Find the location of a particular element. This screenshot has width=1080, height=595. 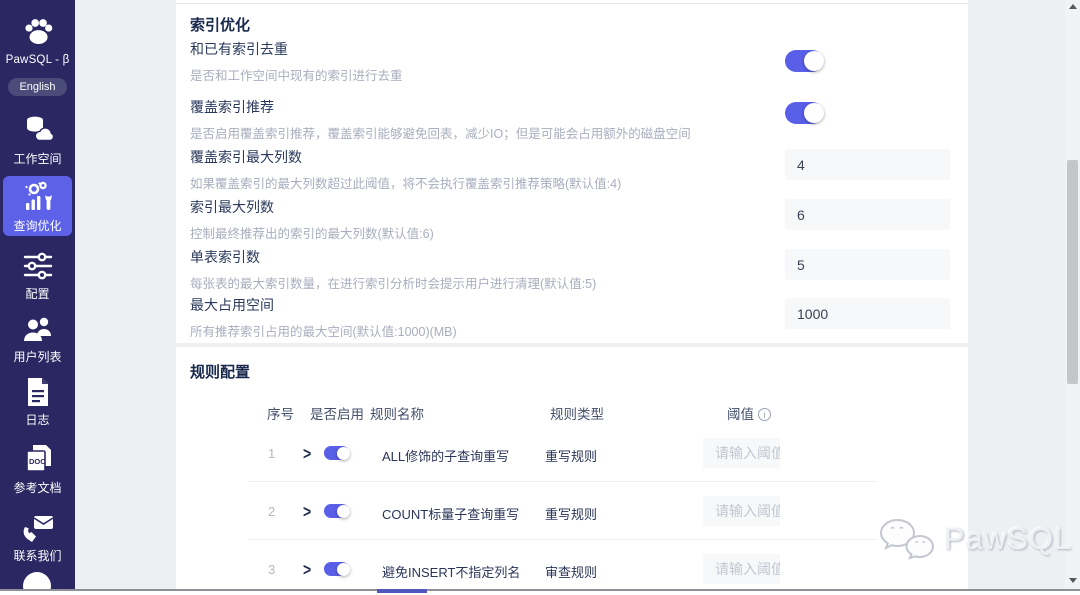

rule-name: COUNT标量子查询重写 is located at coordinates (451, 514).